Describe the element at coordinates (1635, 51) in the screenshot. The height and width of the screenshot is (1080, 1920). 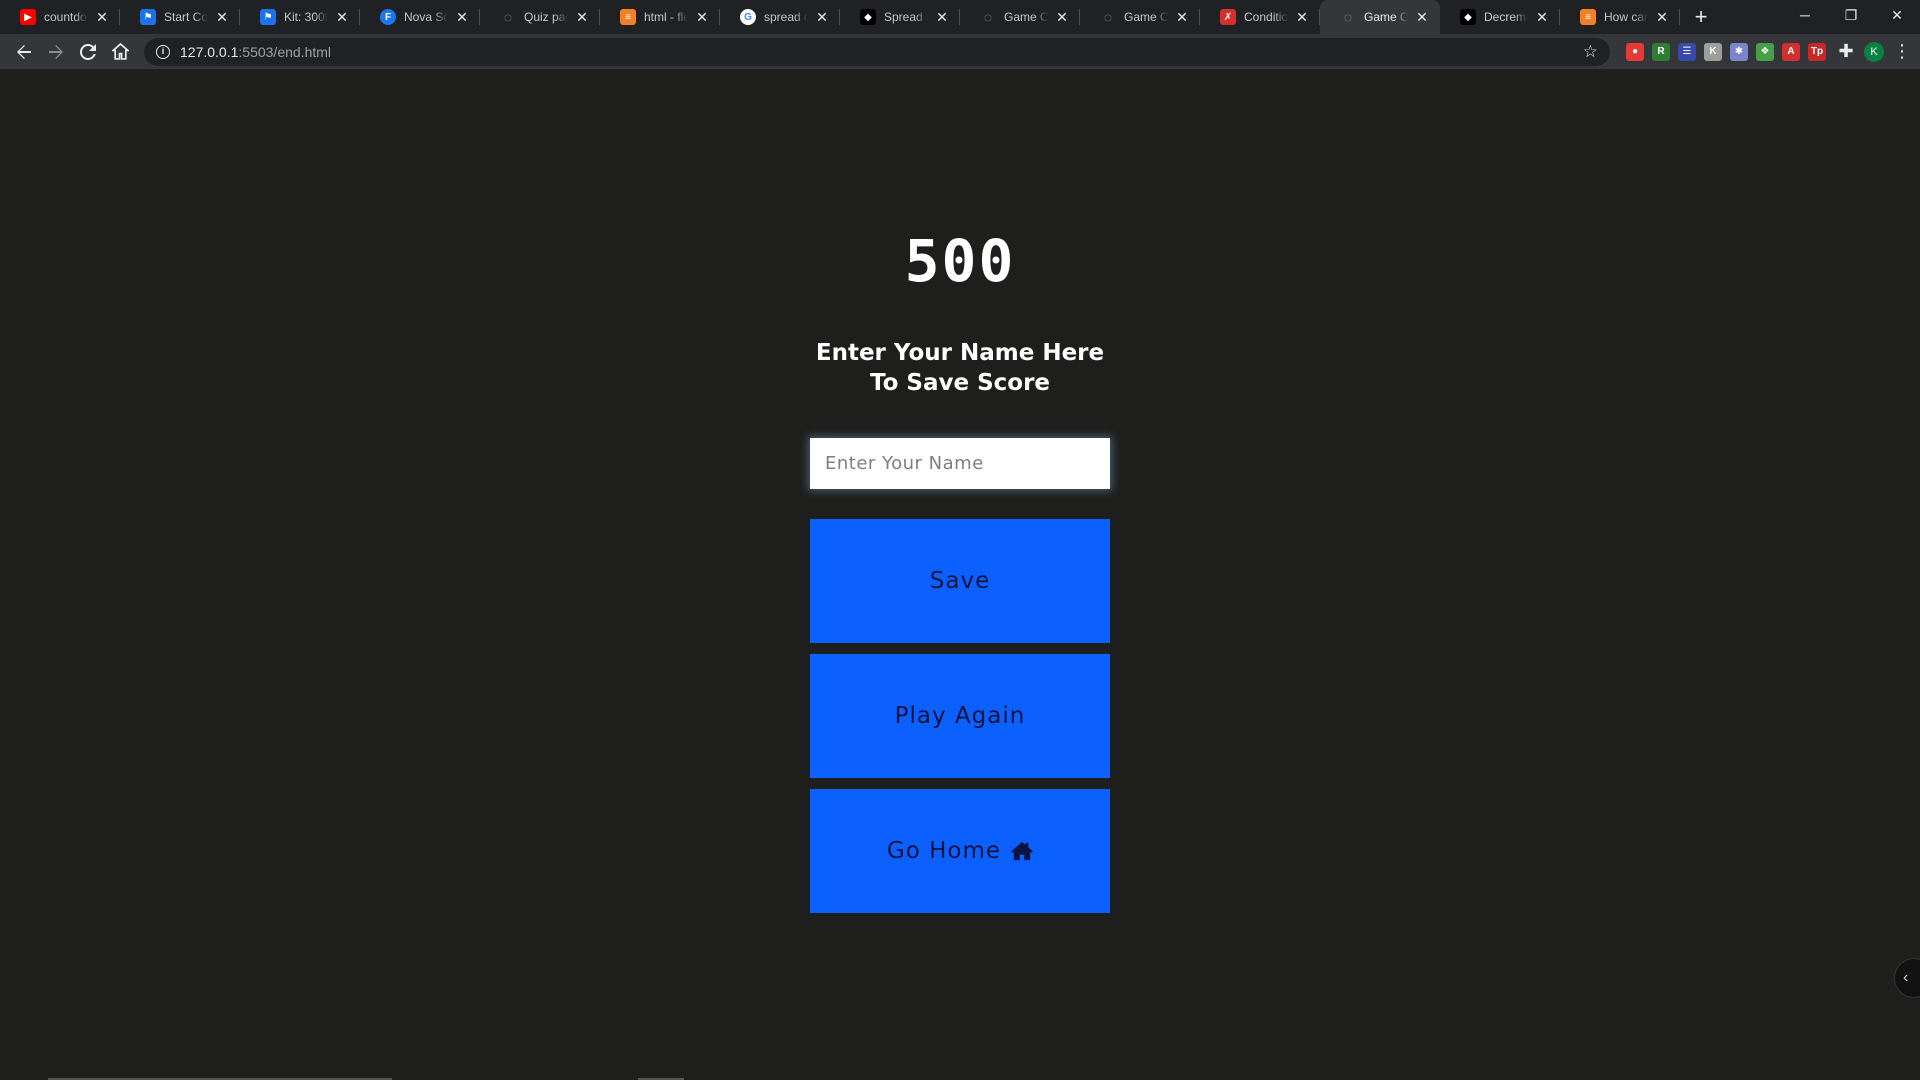
I see `adblock-icon: ●` at that location.